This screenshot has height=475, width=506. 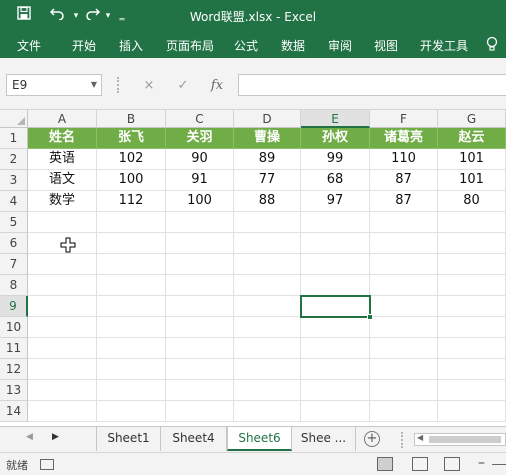 I want to click on scroll-left-icon: ◀, so click(x=420, y=437).